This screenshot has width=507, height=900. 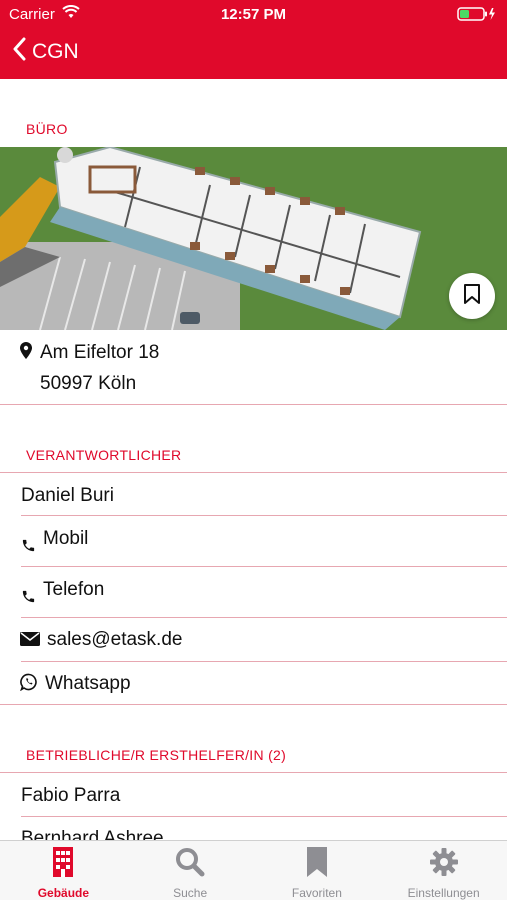 I want to click on status-time: 12:57 PM, so click(x=253, y=14).